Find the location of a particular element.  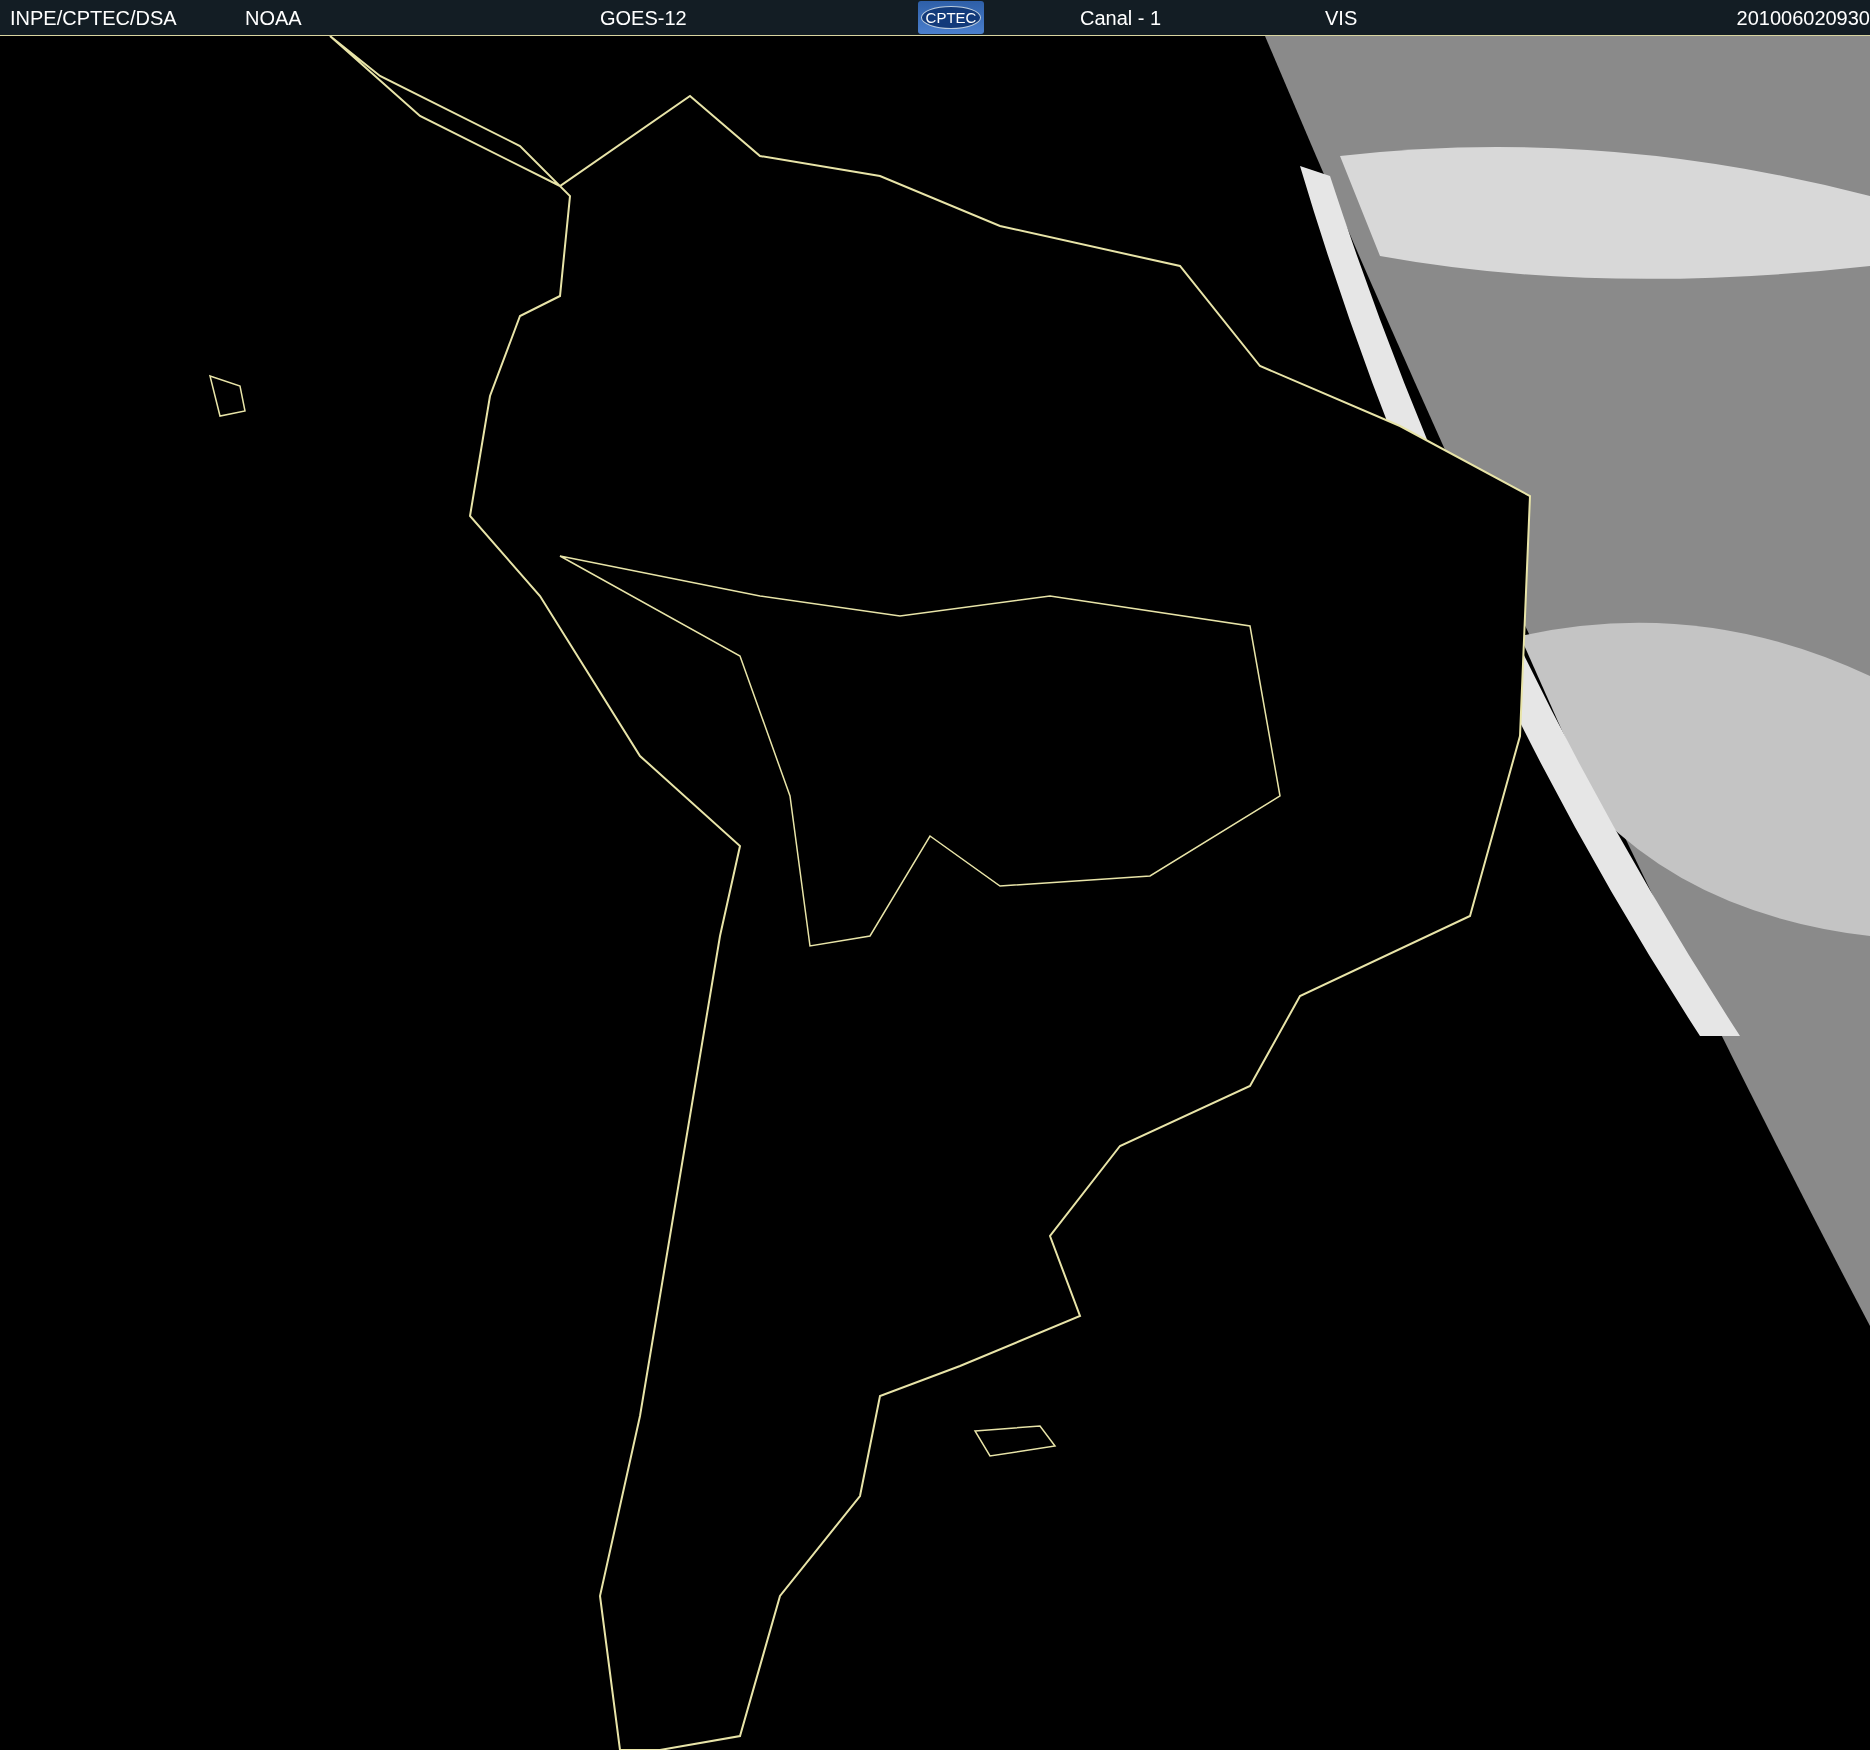

header-label: GOES-12 is located at coordinates (643, 17).